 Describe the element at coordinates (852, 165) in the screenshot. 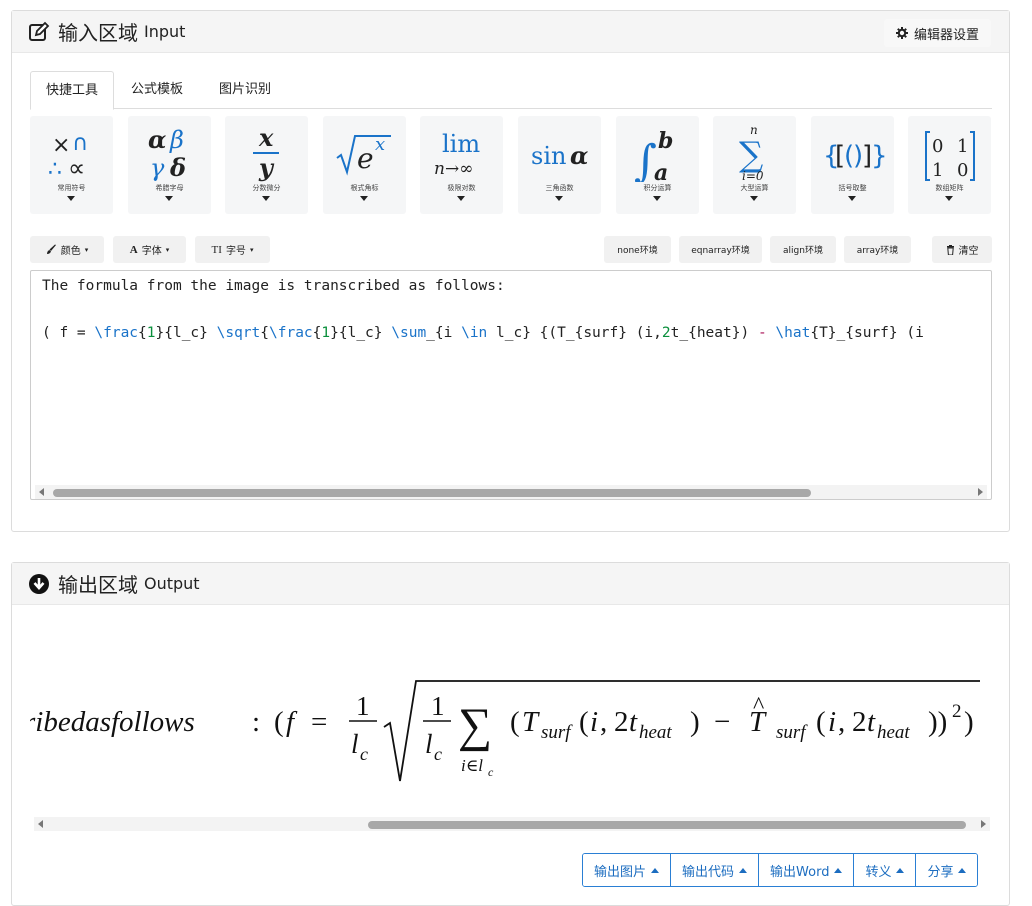

I see `tool-brackets: { [ ( ) ] } 括号取整` at that location.